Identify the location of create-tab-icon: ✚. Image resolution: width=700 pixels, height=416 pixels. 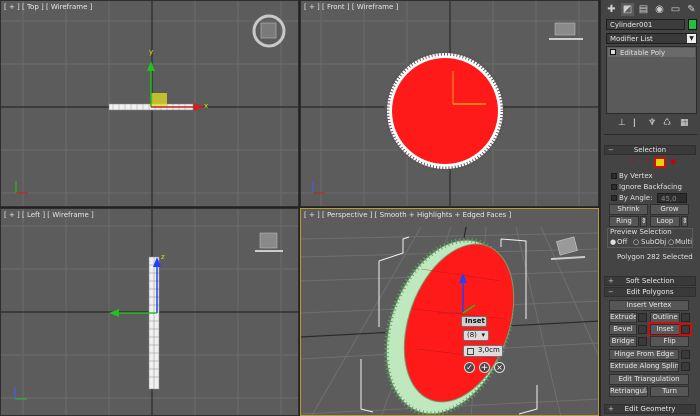
(611, 9).